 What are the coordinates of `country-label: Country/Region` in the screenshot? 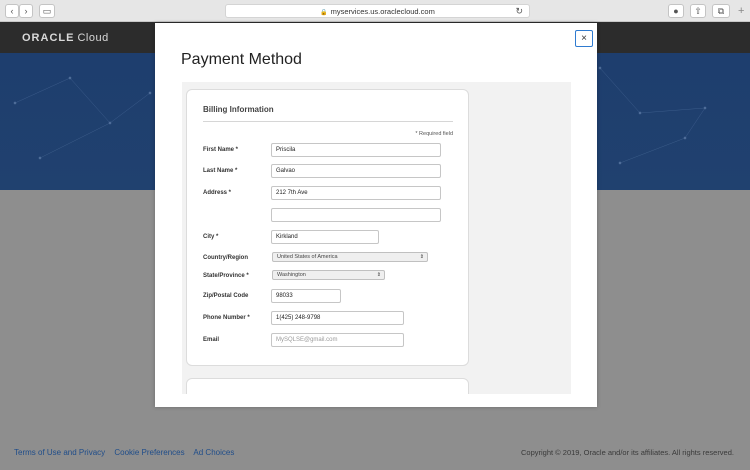 It's located at (225, 258).